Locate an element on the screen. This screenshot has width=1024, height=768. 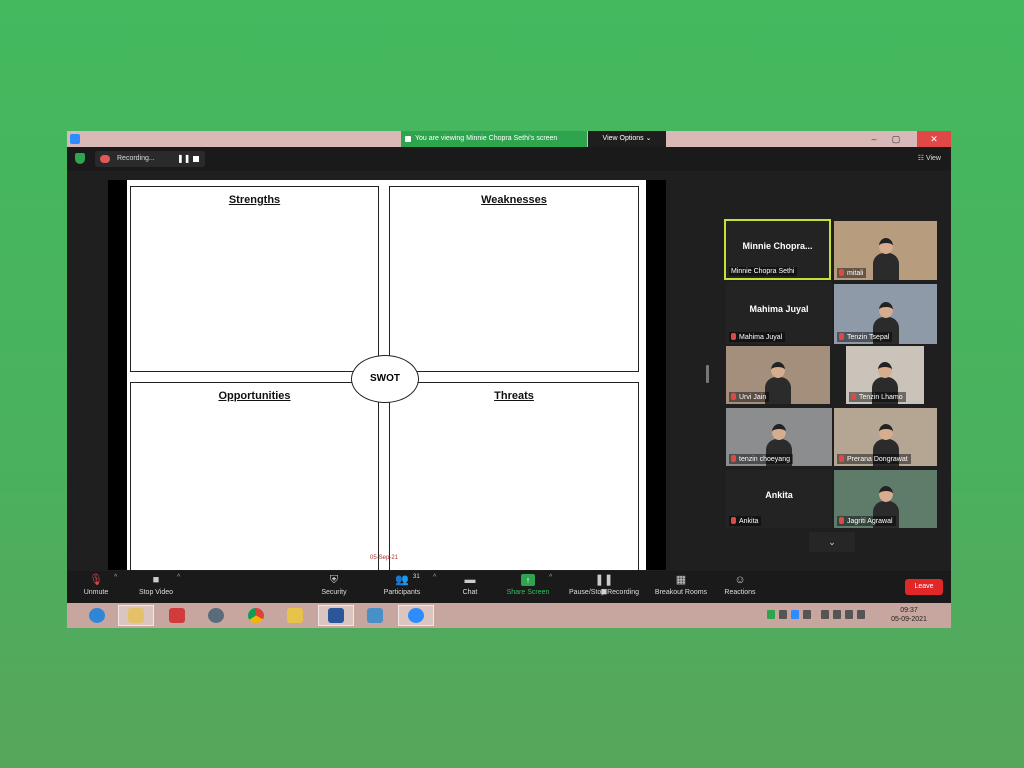
zoom-taskbar-icon is located at coordinates (416, 615).